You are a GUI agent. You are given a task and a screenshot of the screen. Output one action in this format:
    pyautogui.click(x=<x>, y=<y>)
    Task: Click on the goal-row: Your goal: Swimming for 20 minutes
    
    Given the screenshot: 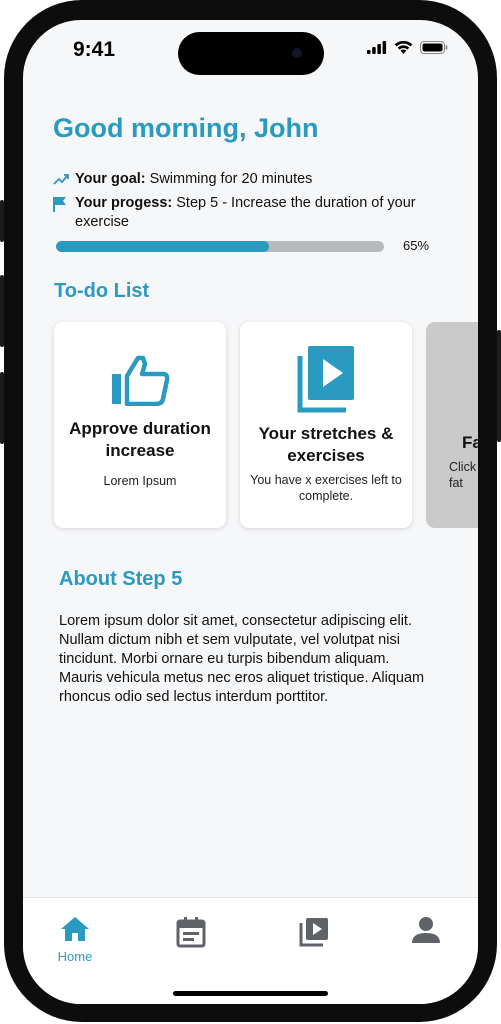 What is the action you would take?
    pyautogui.click(x=182, y=180)
    